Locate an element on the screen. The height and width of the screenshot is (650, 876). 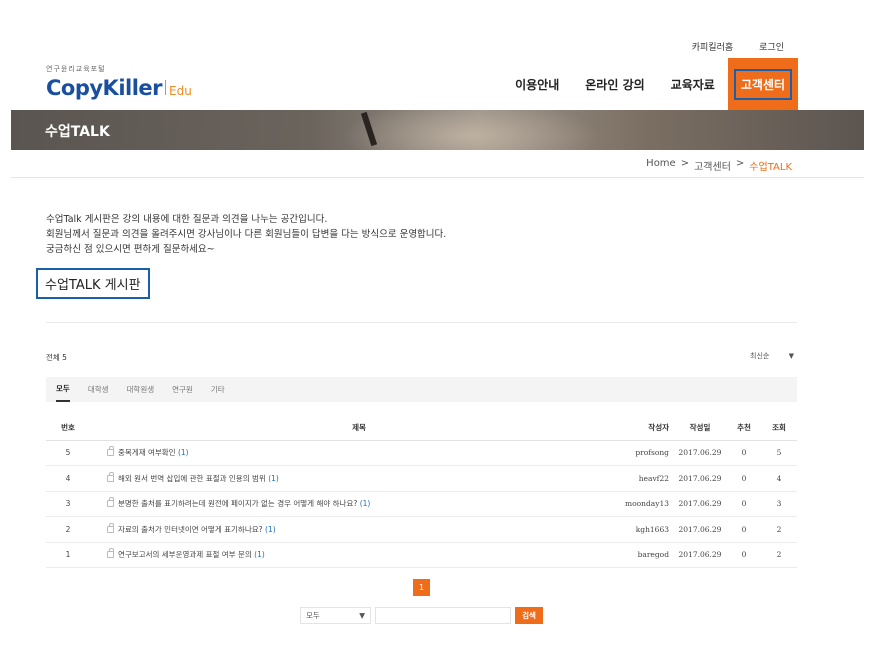
page-title: 수업TALK is located at coordinates (77, 132).